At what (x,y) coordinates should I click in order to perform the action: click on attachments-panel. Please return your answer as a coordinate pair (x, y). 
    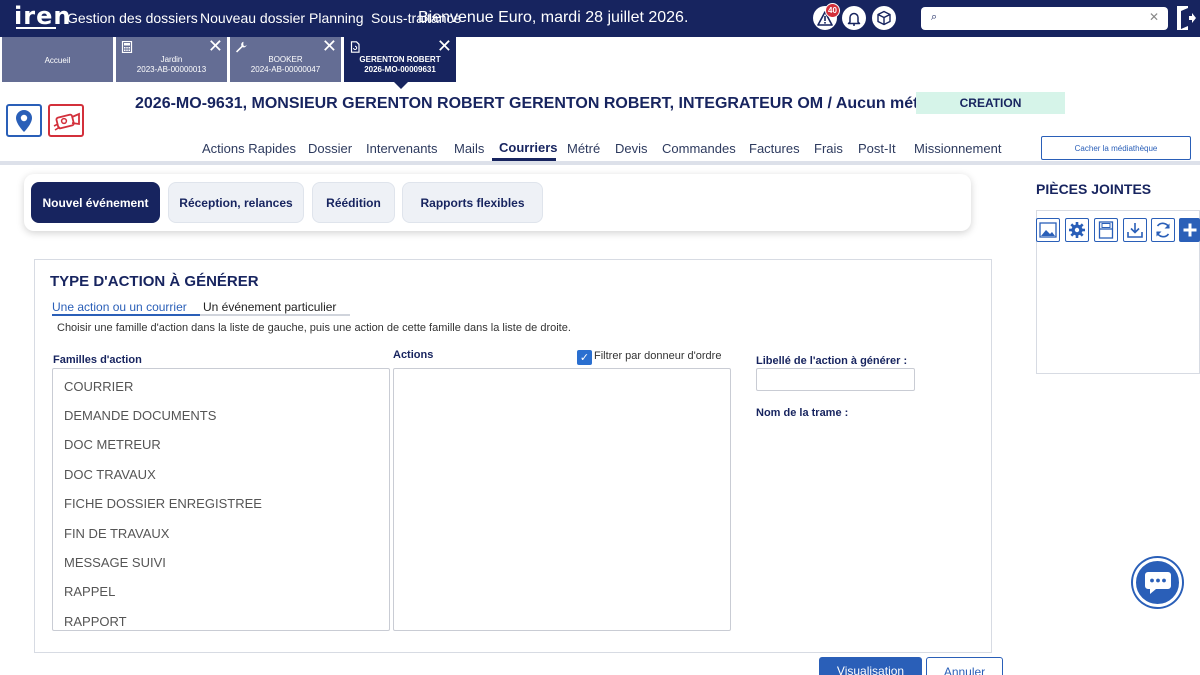
    Looking at the image, I should click on (1118, 292).